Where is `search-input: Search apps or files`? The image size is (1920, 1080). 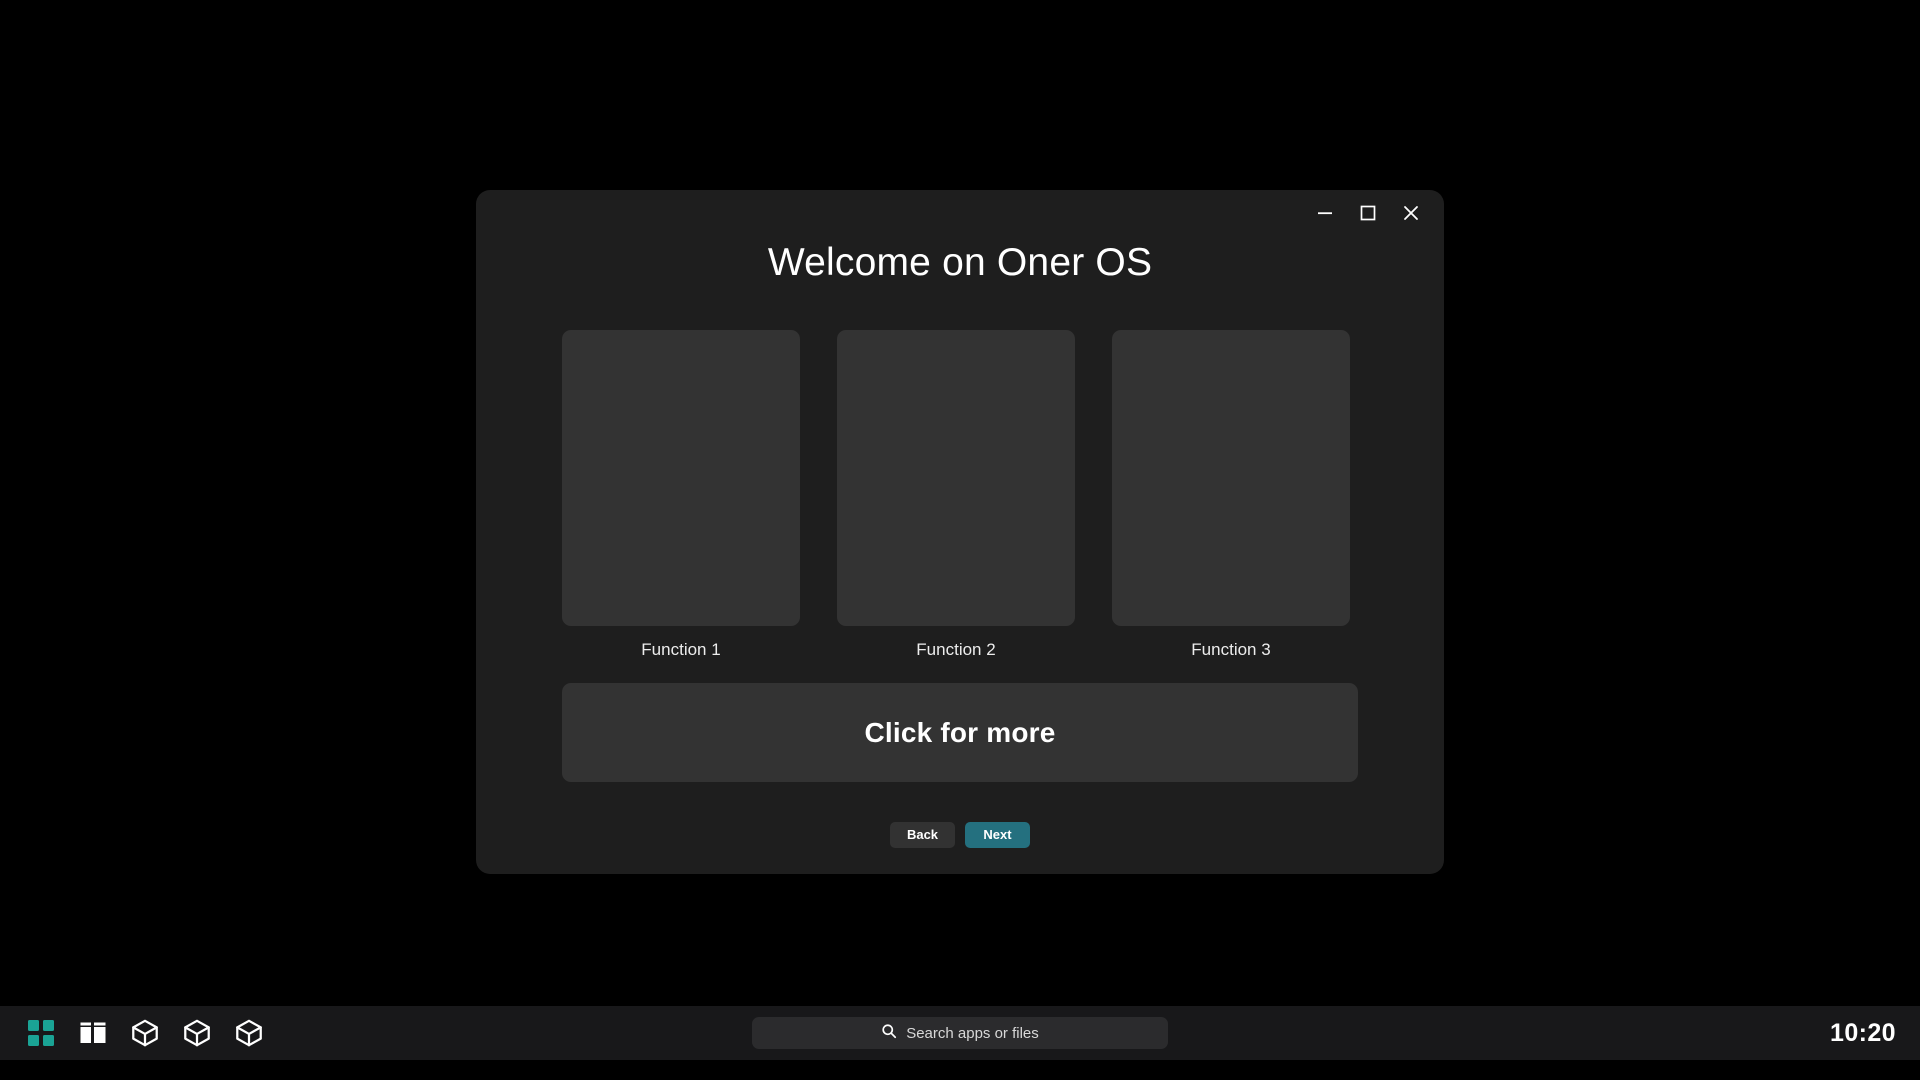
search-input: Search apps or files is located at coordinates (960, 1033).